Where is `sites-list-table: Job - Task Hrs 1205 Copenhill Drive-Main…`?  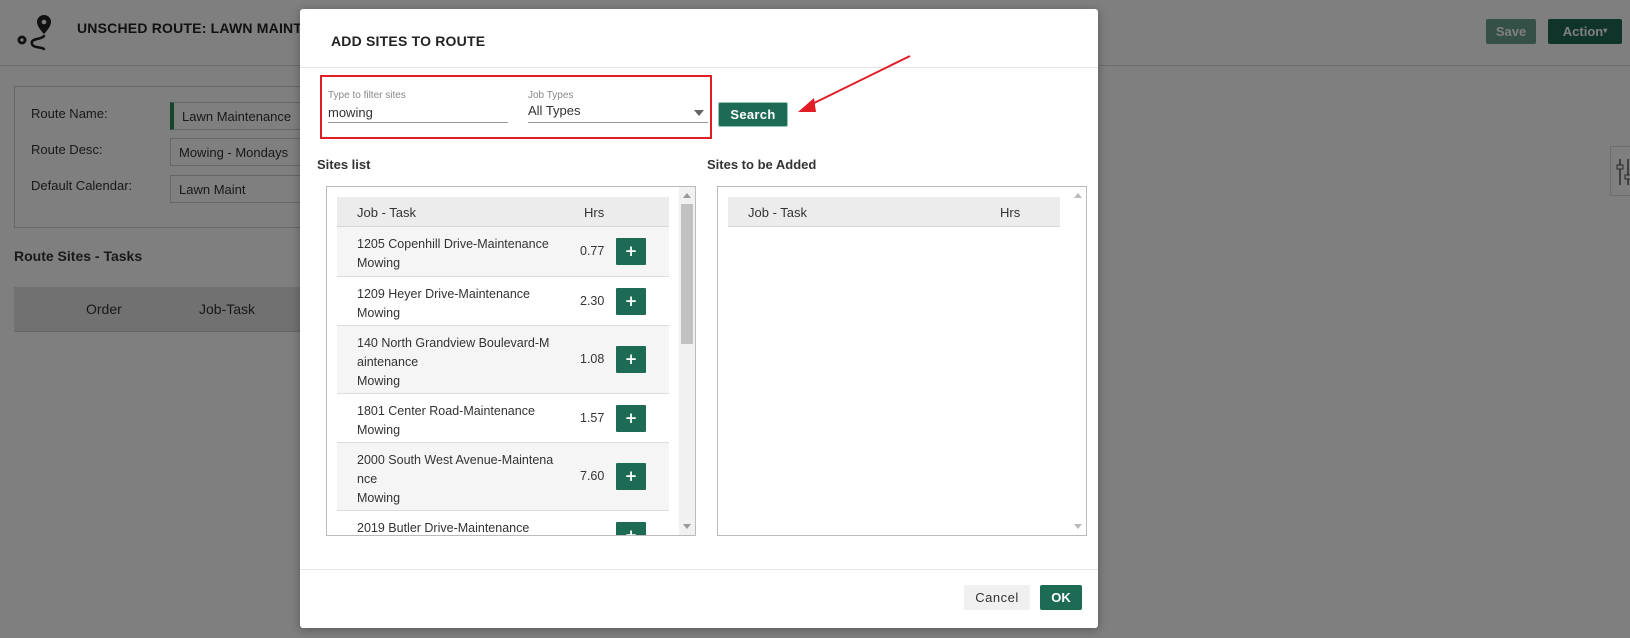
sites-list-table: Job - Task Hrs 1205 Copenhill Drive-Main… is located at coordinates (503, 366).